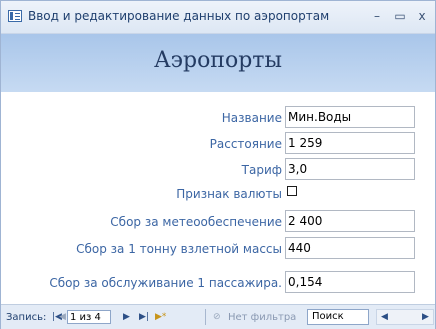 The height and width of the screenshot is (329, 436). Describe the element at coordinates (245, 144) in the screenshot. I see `distance-label: Расстояние` at that location.